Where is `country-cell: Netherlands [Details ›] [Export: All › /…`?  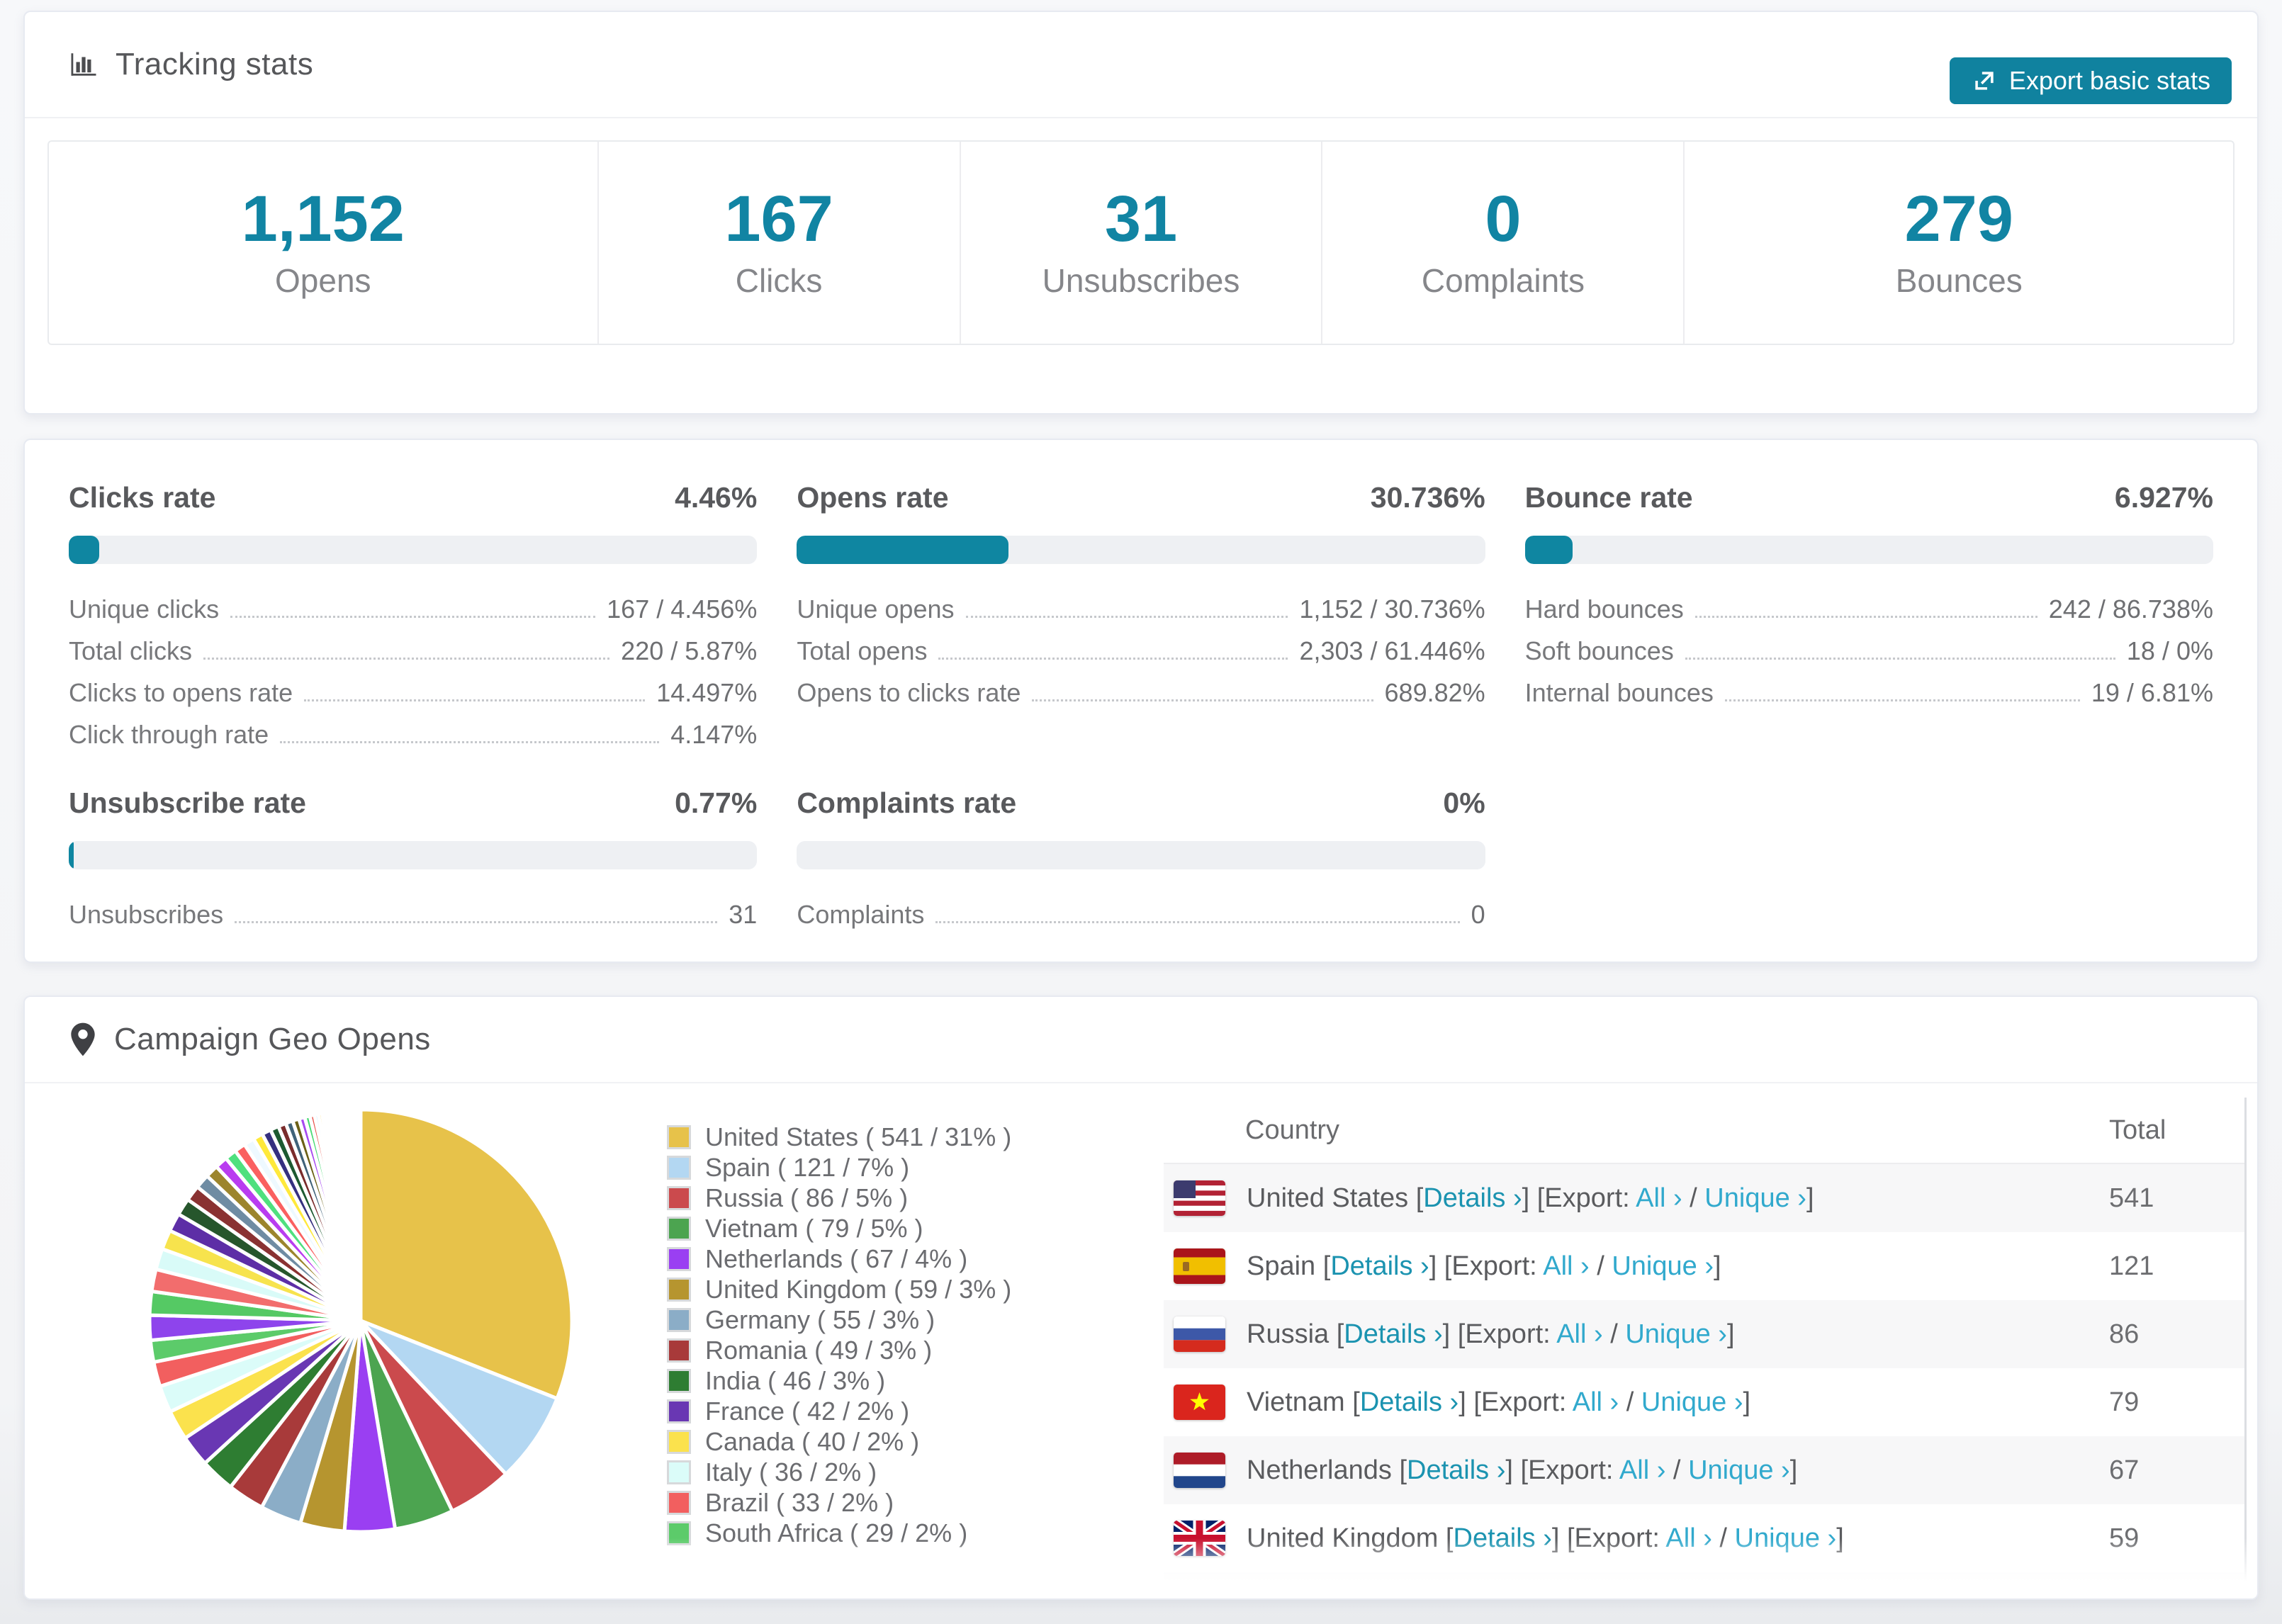 country-cell: Netherlands [Details ›] [Export: All › /… is located at coordinates (1523, 1470).